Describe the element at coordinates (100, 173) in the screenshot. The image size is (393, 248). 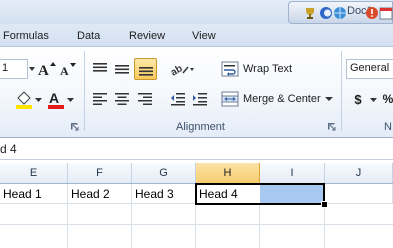
I see `column-header-f: F` at that location.